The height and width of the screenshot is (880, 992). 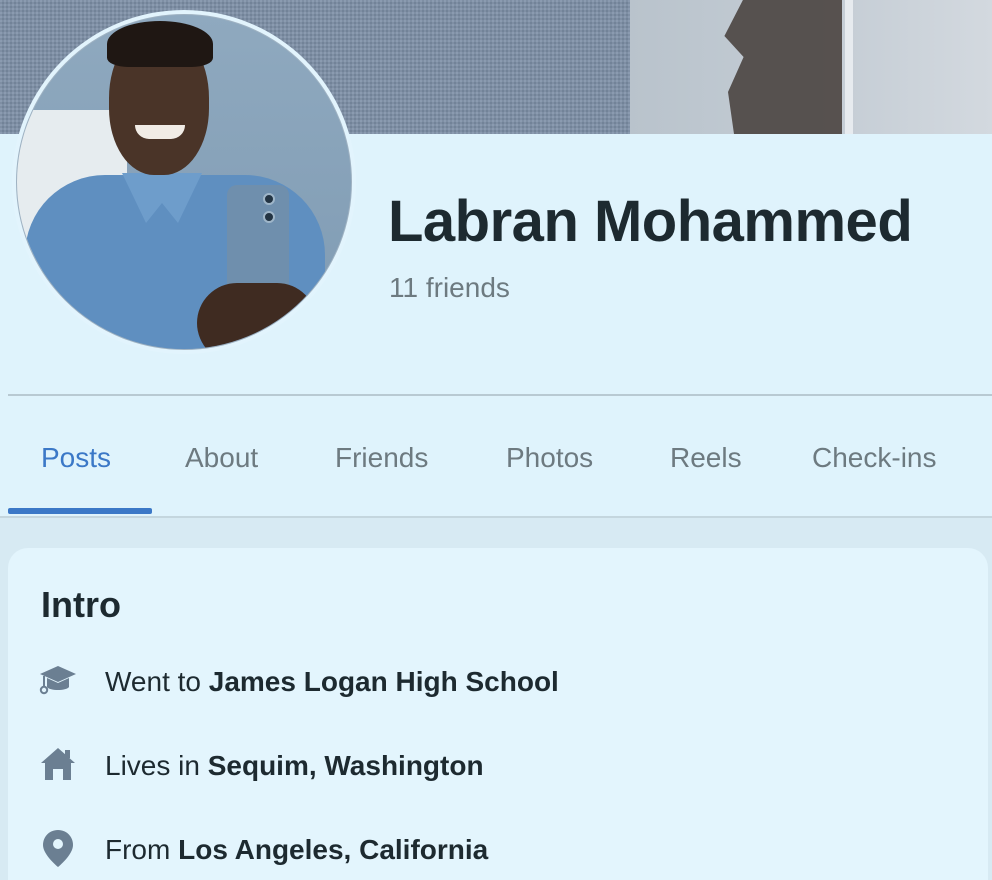 I want to click on cover-divider, so click(x=849, y=67).